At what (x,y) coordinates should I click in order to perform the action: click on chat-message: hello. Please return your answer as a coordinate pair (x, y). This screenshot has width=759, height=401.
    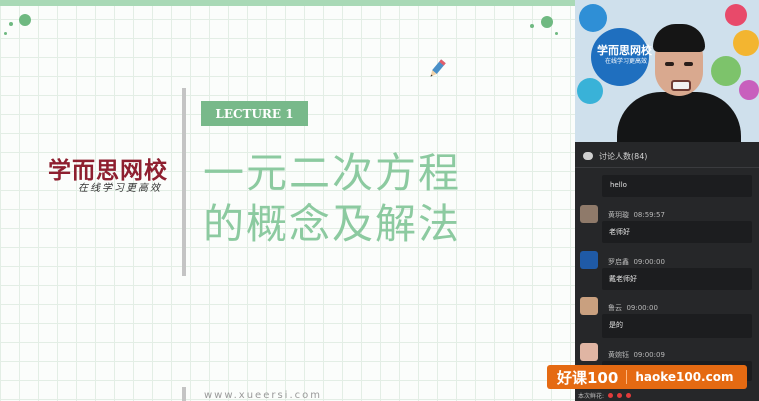
    Looking at the image, I should click on (677, 186).